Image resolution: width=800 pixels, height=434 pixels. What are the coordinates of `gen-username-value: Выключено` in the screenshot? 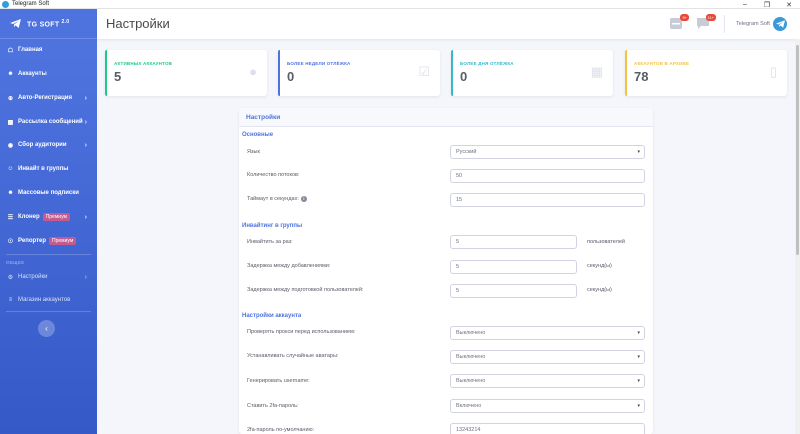 It's located at (471, 381).